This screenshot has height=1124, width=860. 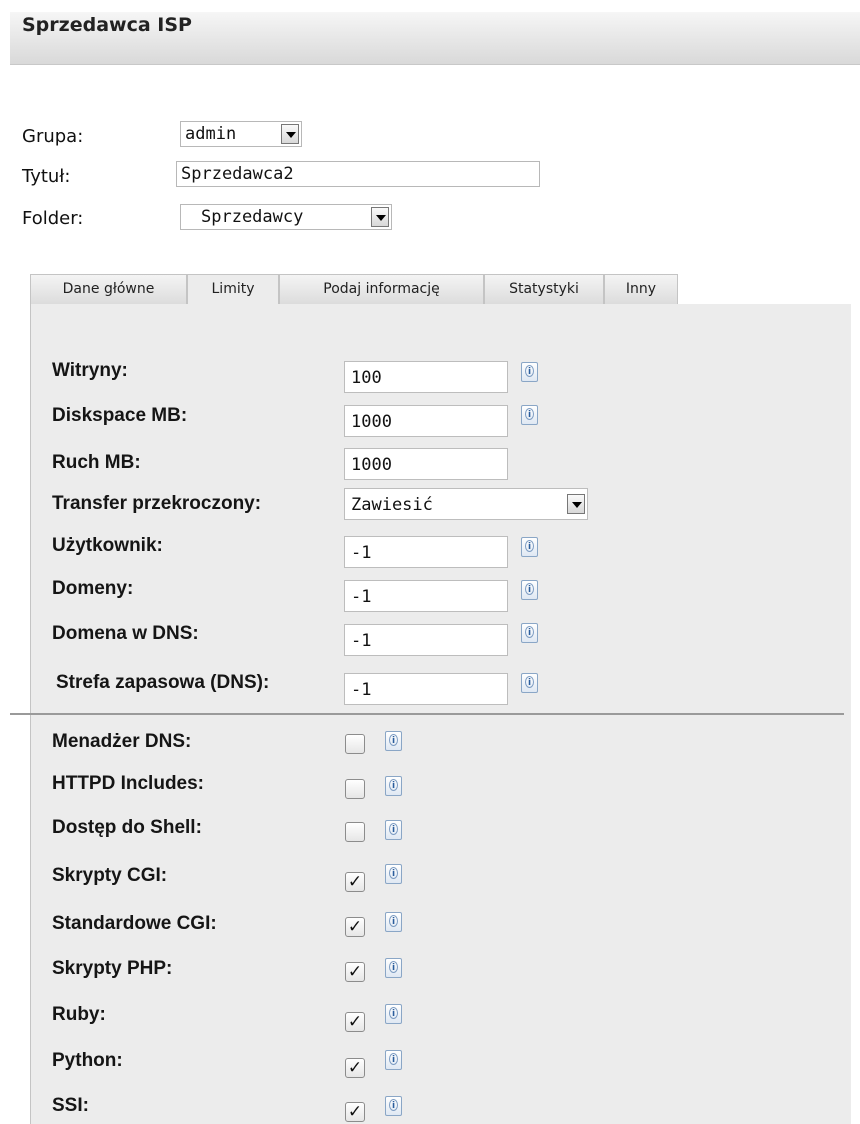 I want to click on tab-dane-glowne: Dane główne, so click(x=108, y=289).